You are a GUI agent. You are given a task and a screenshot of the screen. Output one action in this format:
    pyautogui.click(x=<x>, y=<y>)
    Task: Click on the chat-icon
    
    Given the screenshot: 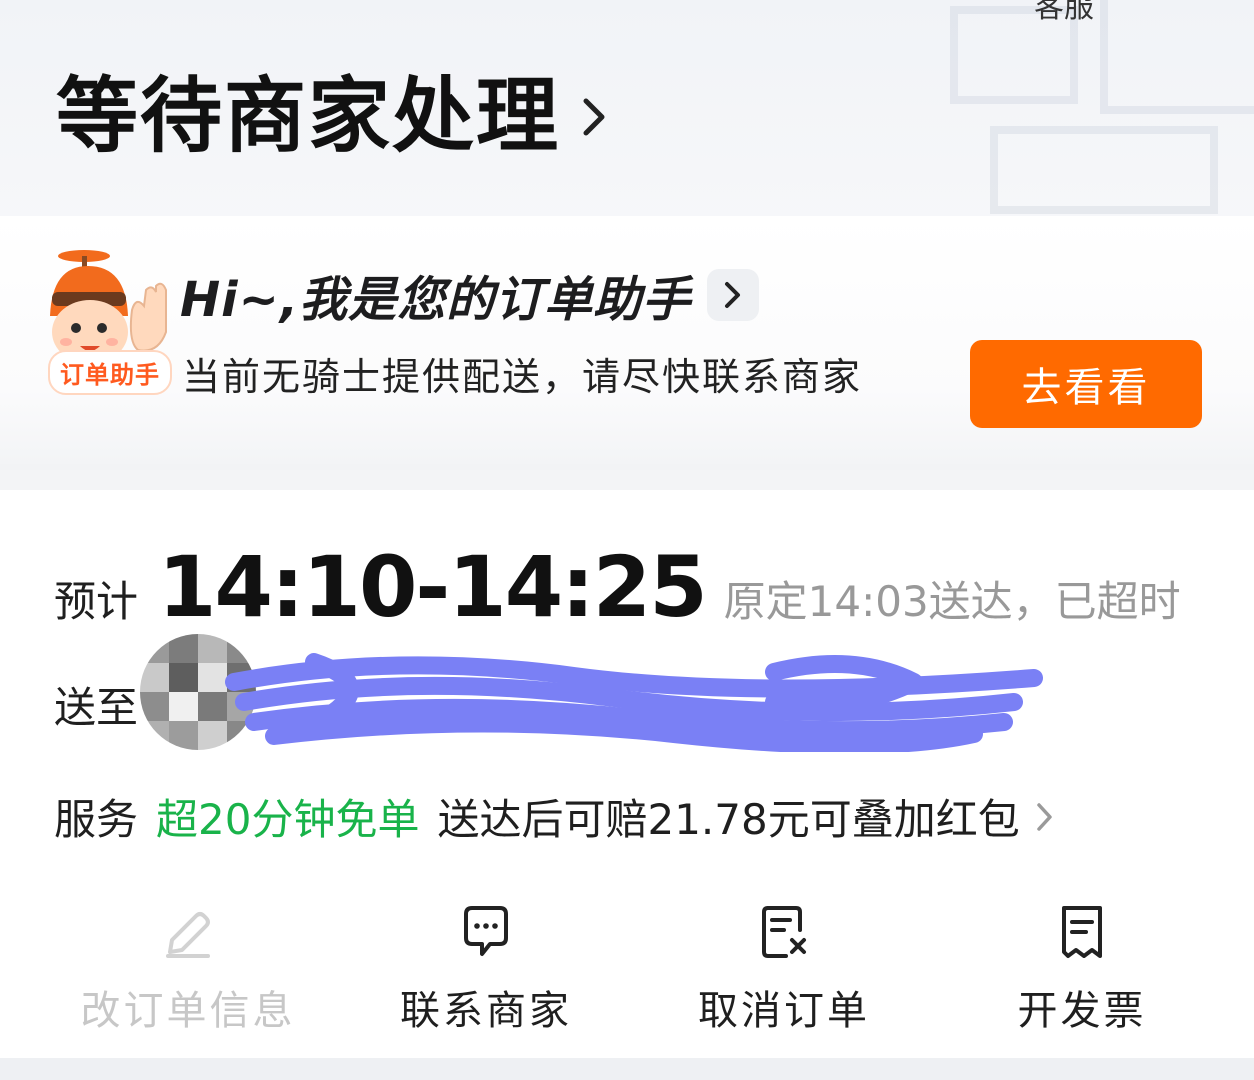 What is the action you would take?
    pyautogui.click(x=486, y=931)
    